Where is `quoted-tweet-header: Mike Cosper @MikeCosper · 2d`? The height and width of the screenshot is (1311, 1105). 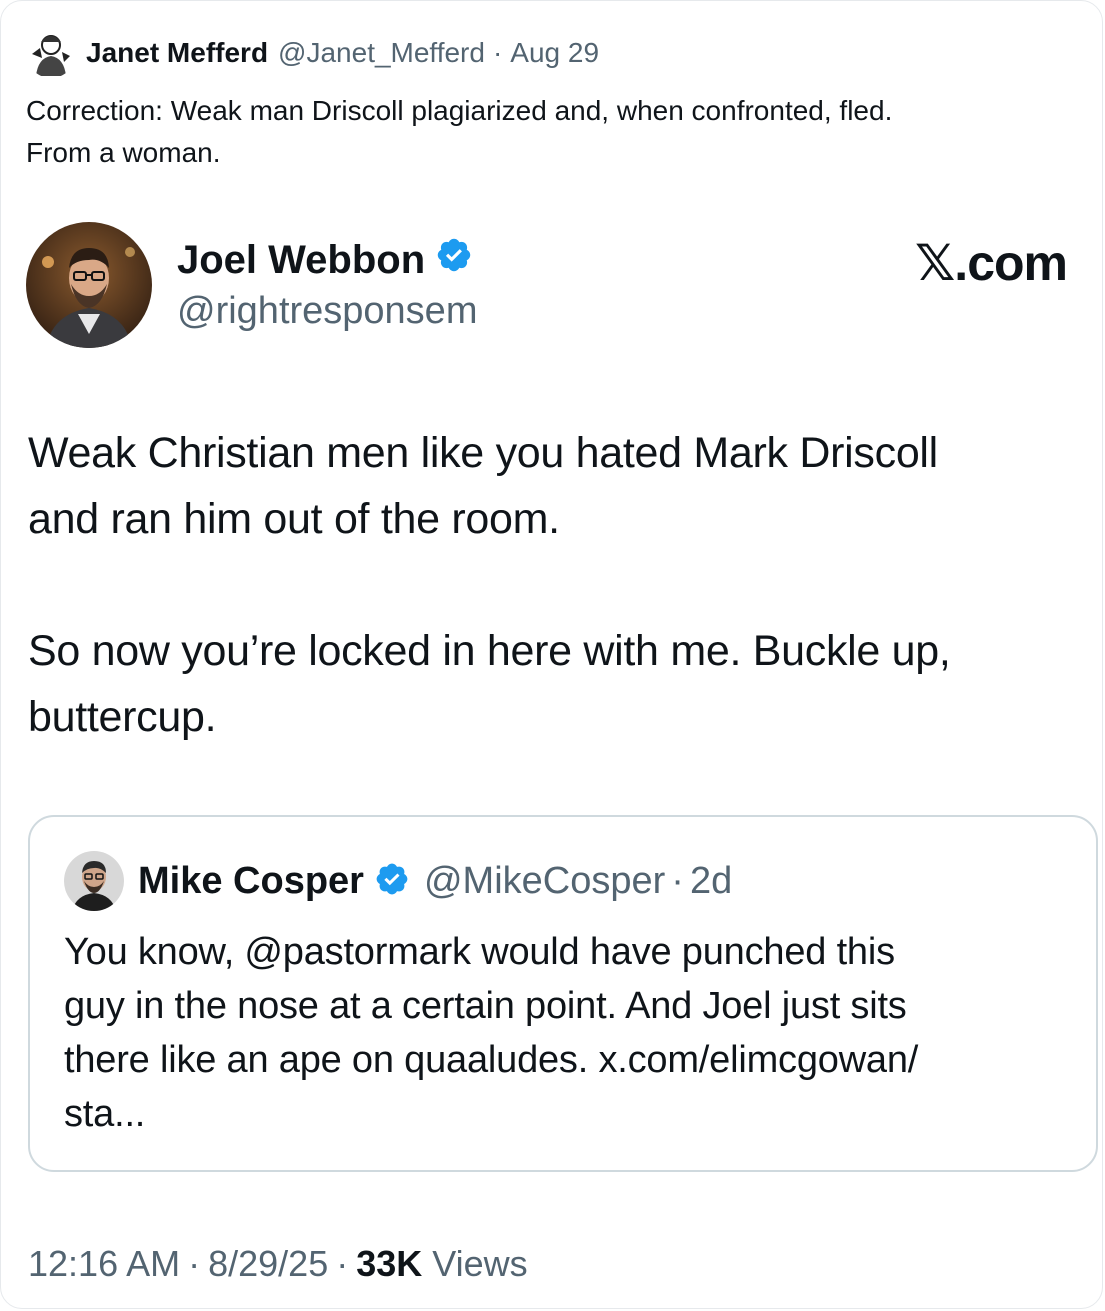
quoted-tweet-header: Mike Cosper @MikeCosper · 2d is located at coordinates (398, 881).